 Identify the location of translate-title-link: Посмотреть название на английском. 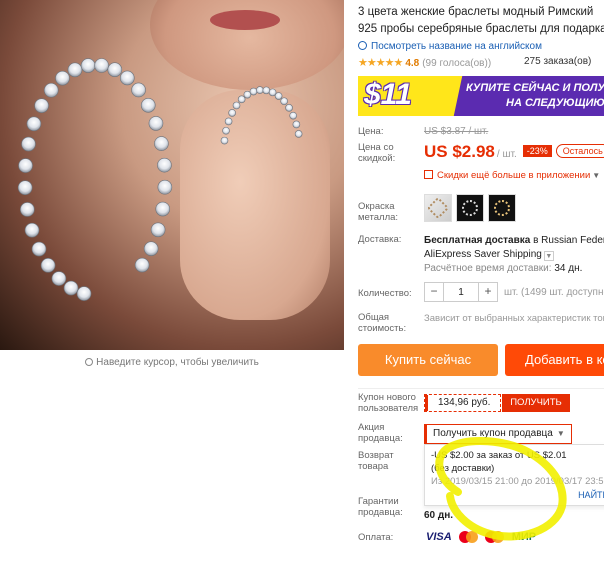
(481, 46).